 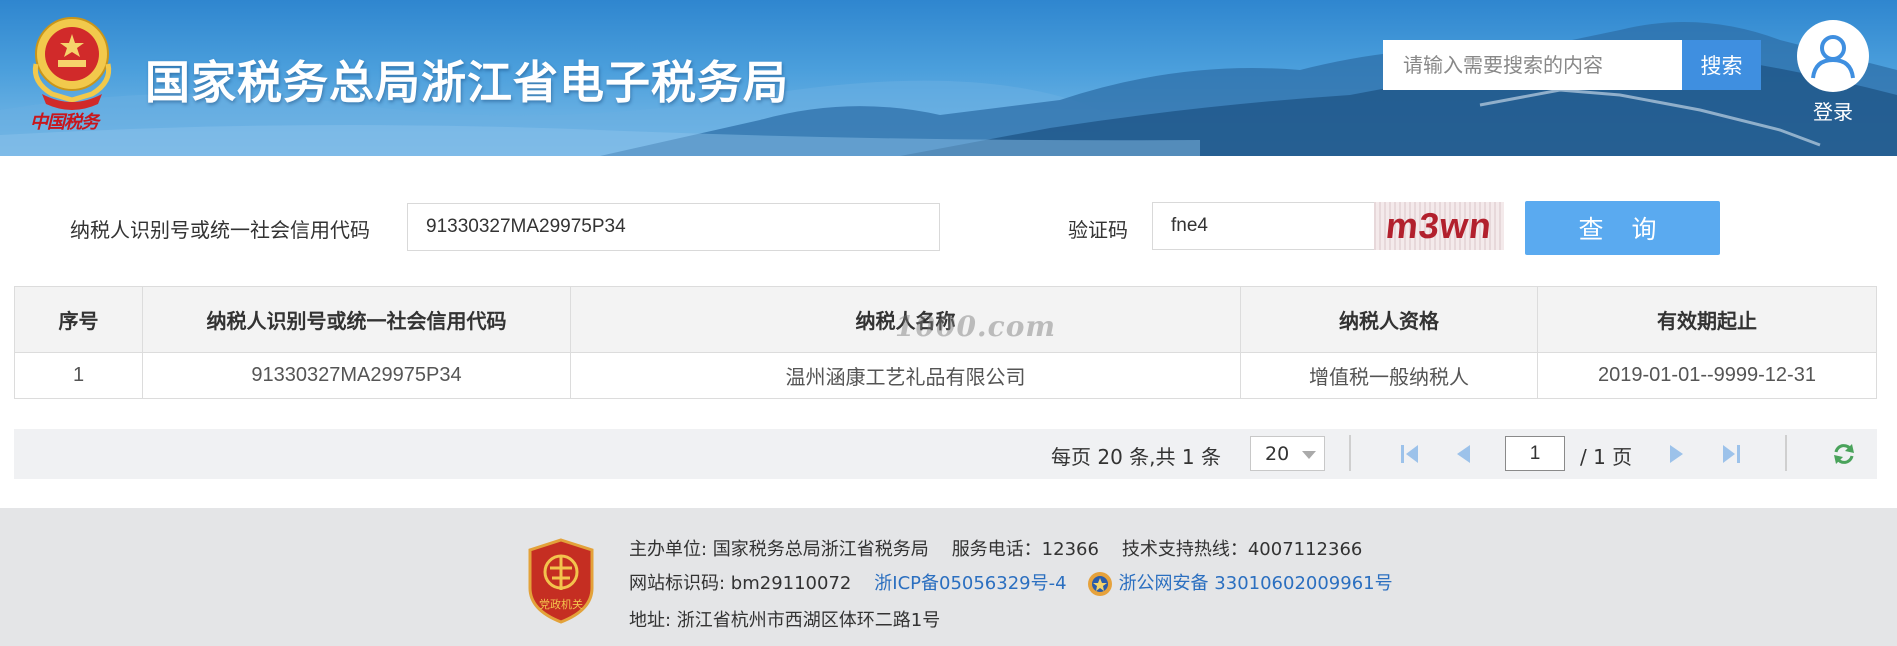 What do you see at coordinates (1532, 65) in the screenshot?
I see `search-input` at bounding box center [1532, 65].